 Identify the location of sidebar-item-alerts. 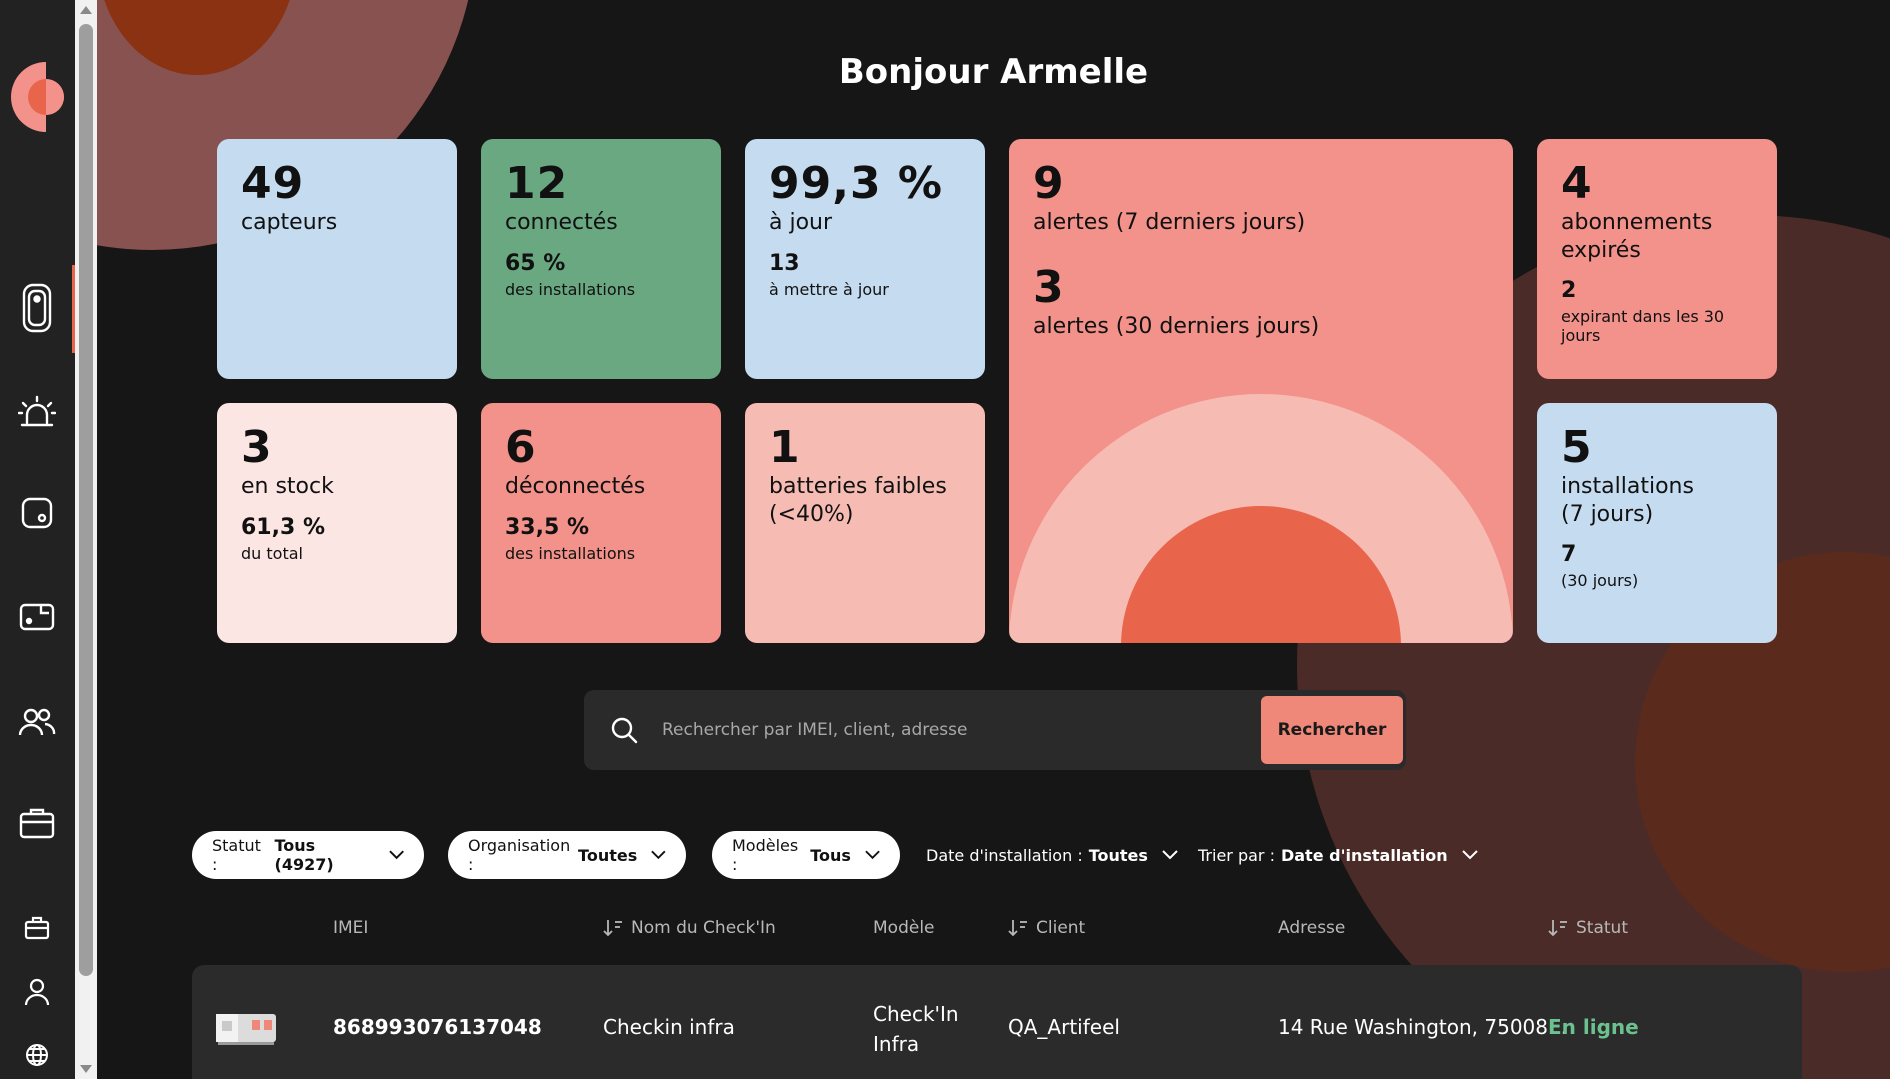
(37, 413).